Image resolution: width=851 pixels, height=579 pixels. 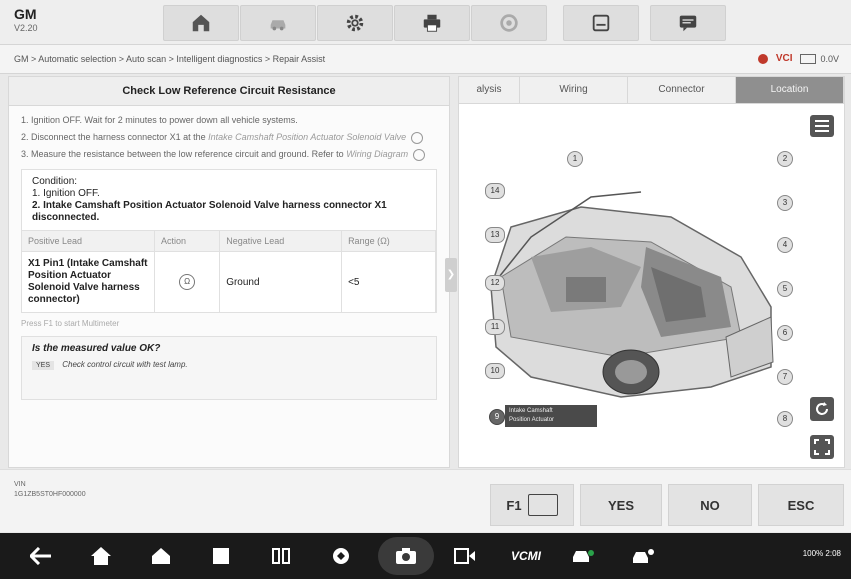 What do you see at coordinates (710, 505) in the screenshot?
I see `no-button: NO` at bounding box center [710, 505].